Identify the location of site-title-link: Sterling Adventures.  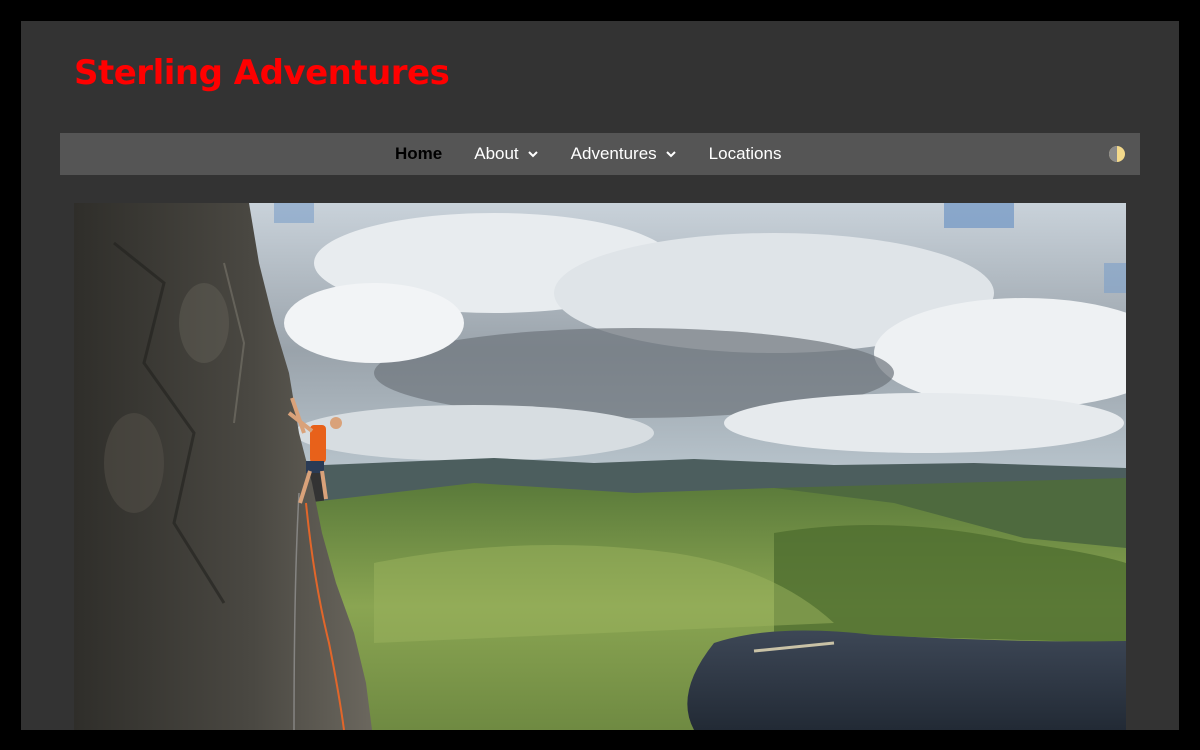
(262, 73).